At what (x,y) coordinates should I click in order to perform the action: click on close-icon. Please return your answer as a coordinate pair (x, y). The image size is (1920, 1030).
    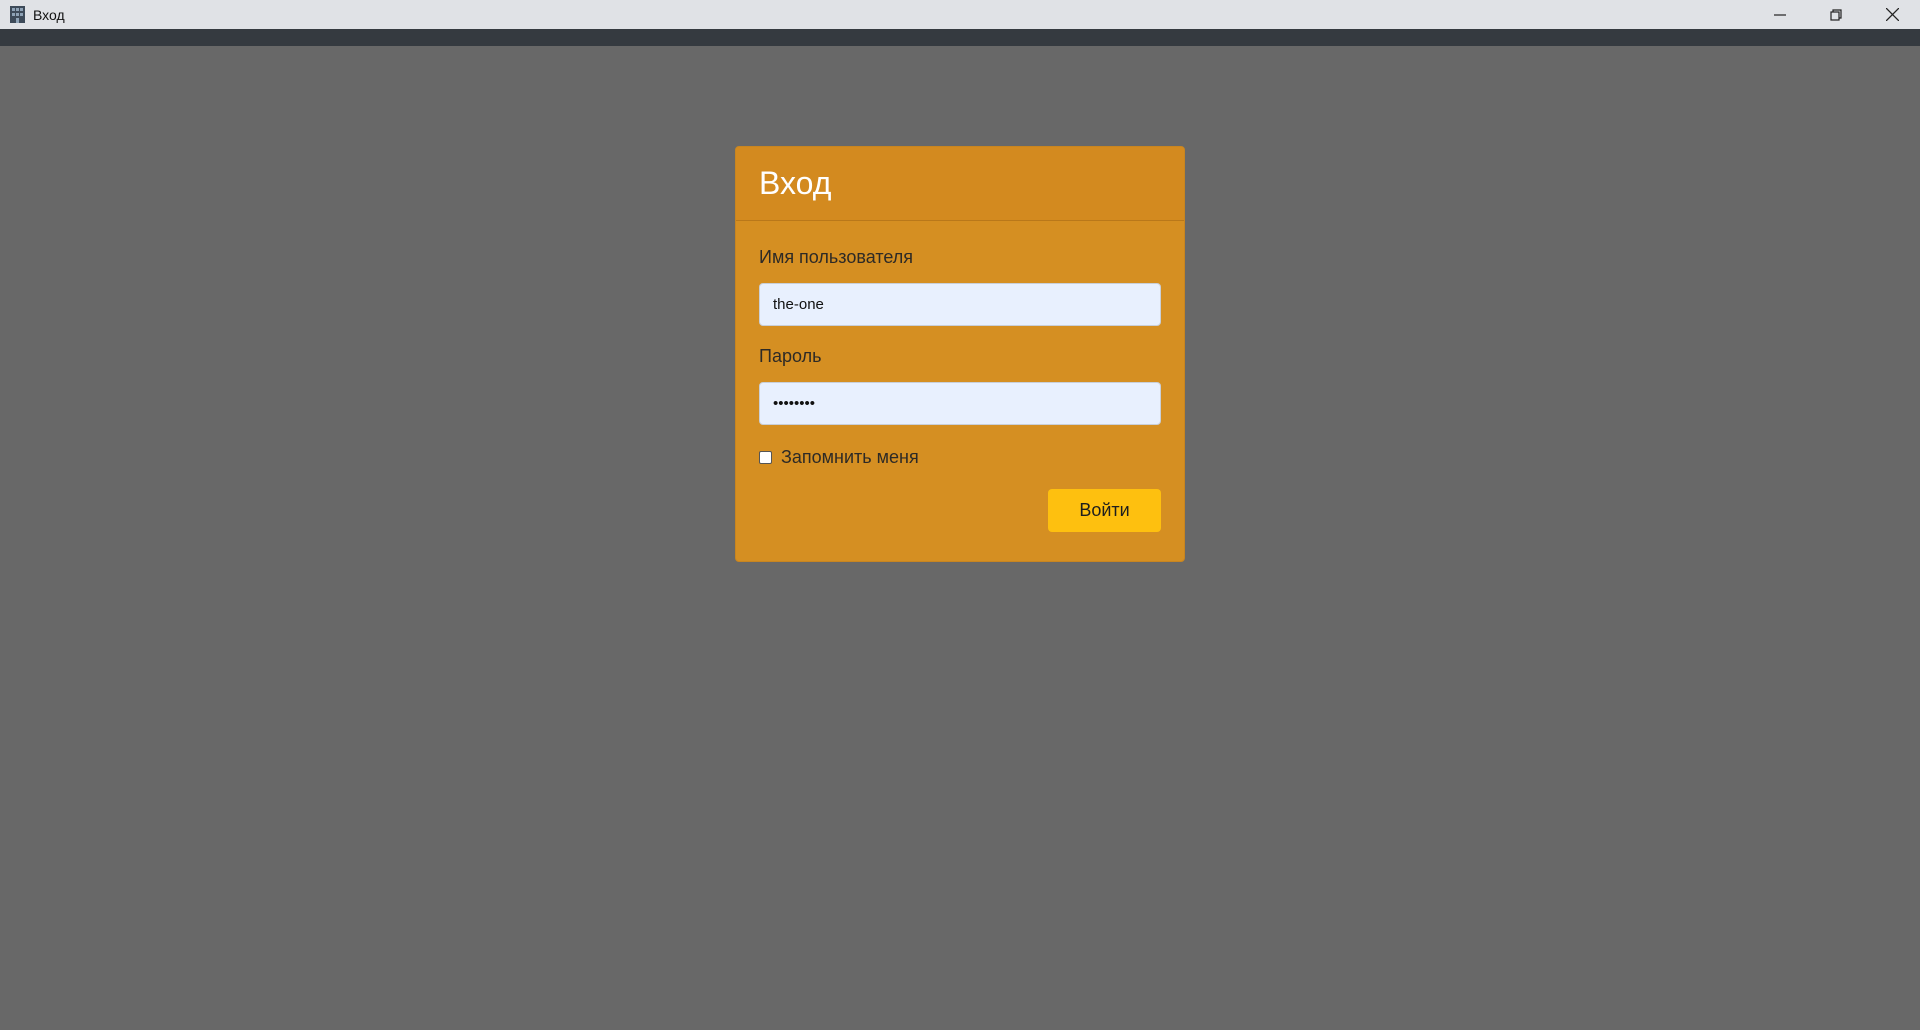
    Looking at the image, I should click on (1892, 14).